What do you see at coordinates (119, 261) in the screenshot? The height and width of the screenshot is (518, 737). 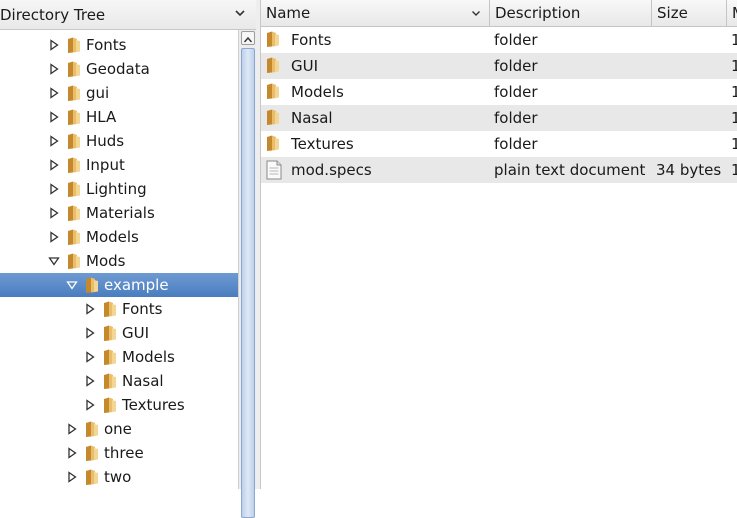 I see `tree-item-mods: Mods` at bounding box center [119, 261].